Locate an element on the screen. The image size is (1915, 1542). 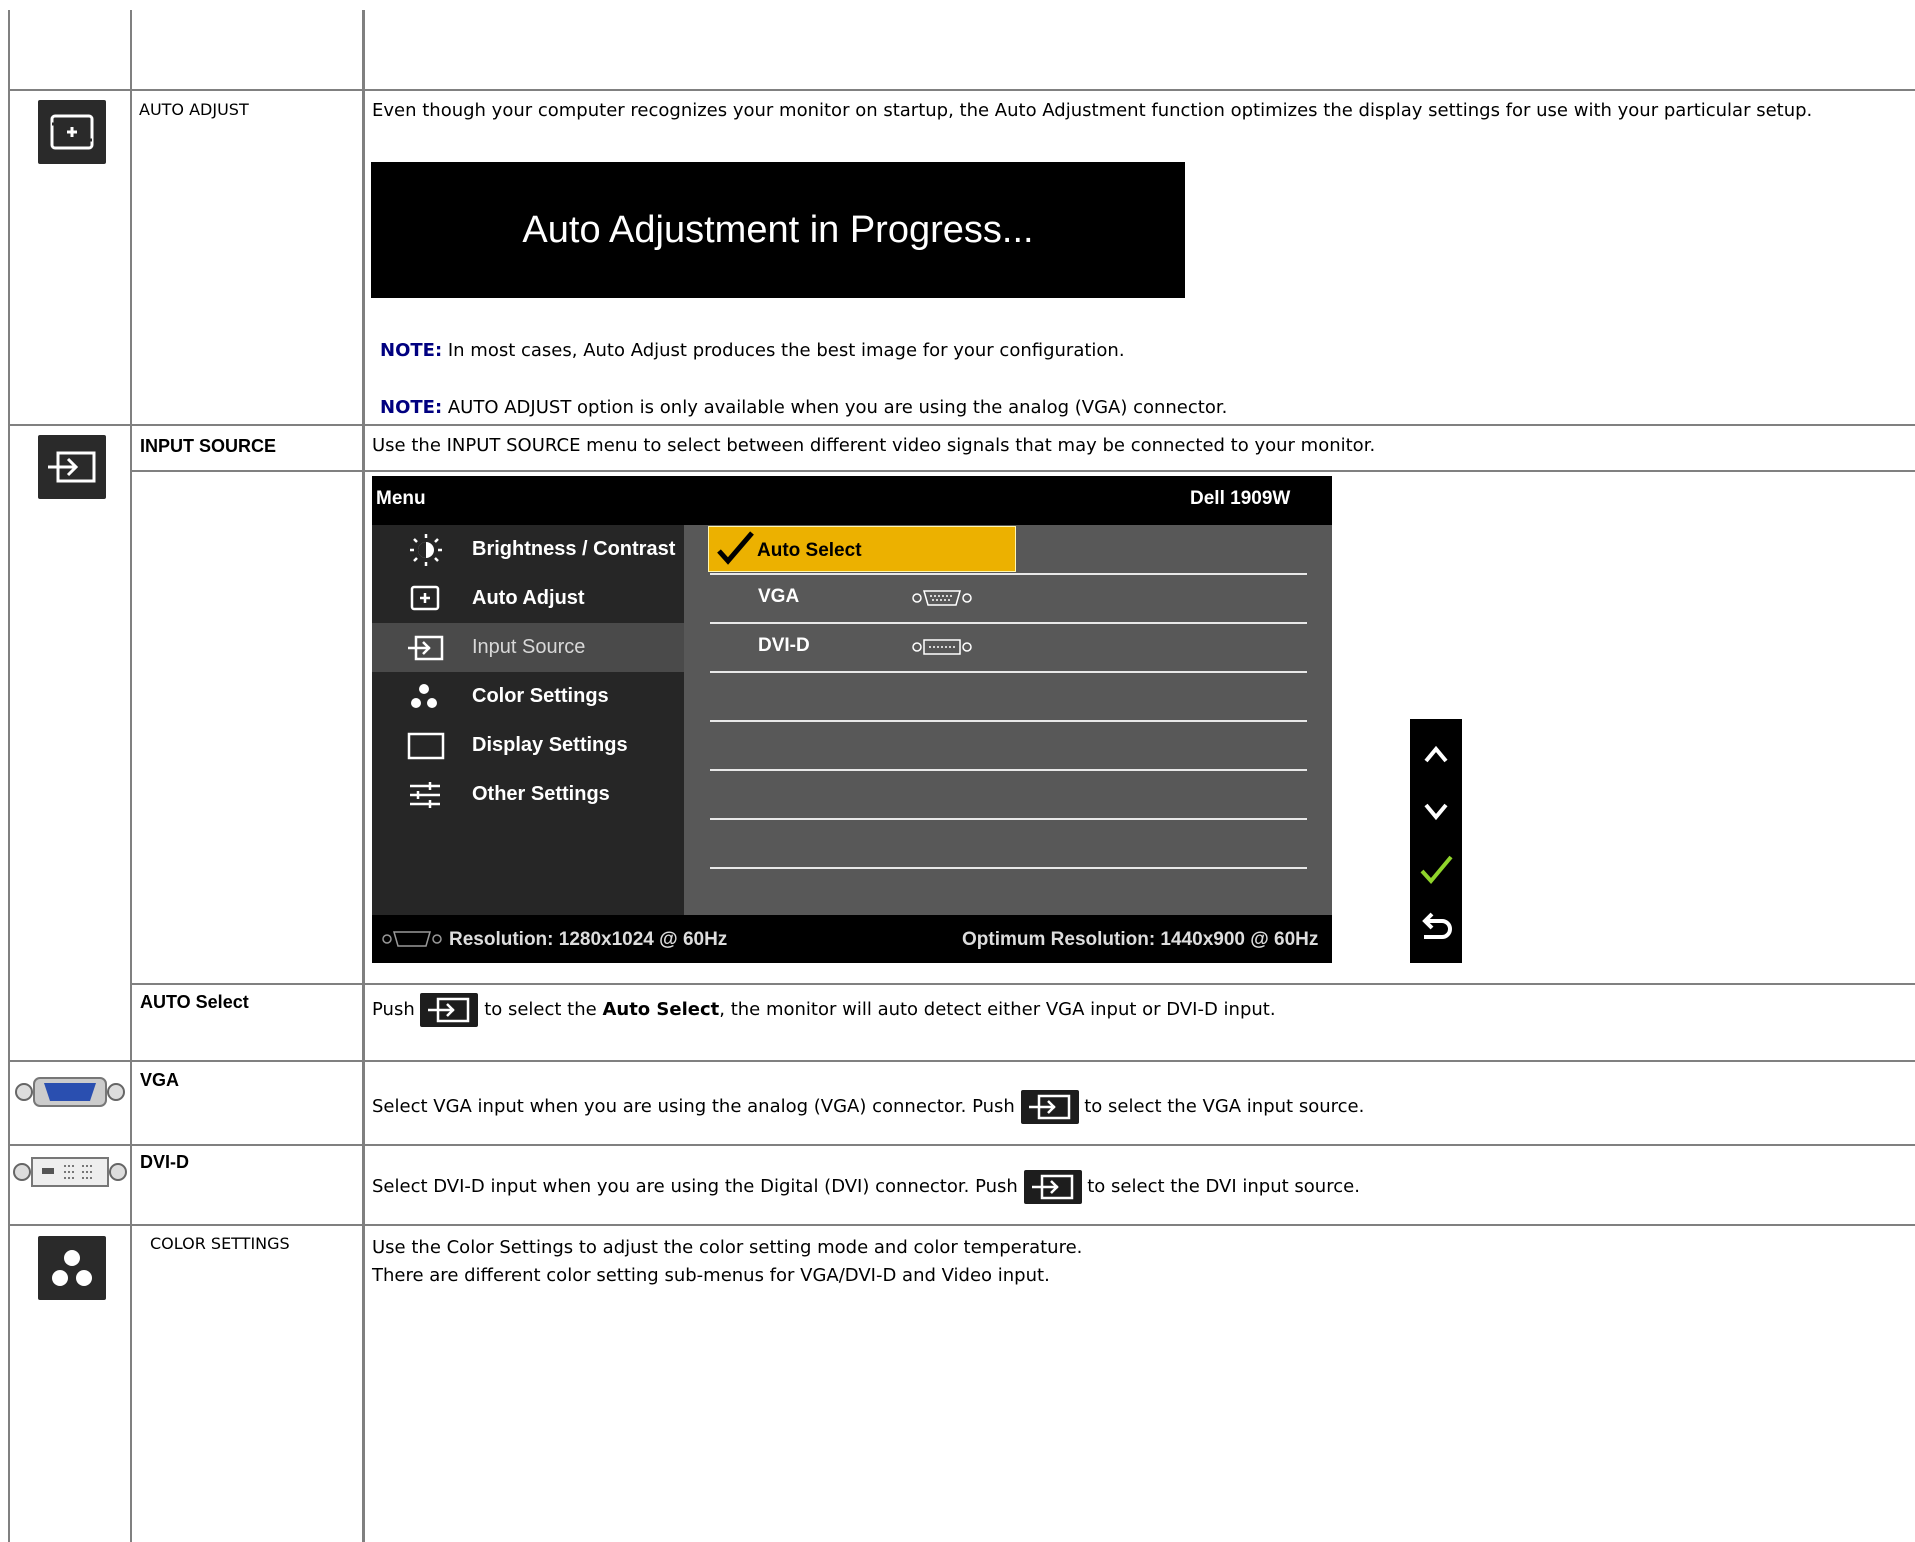
table-border-col2 is located at coordinates (363, 776).